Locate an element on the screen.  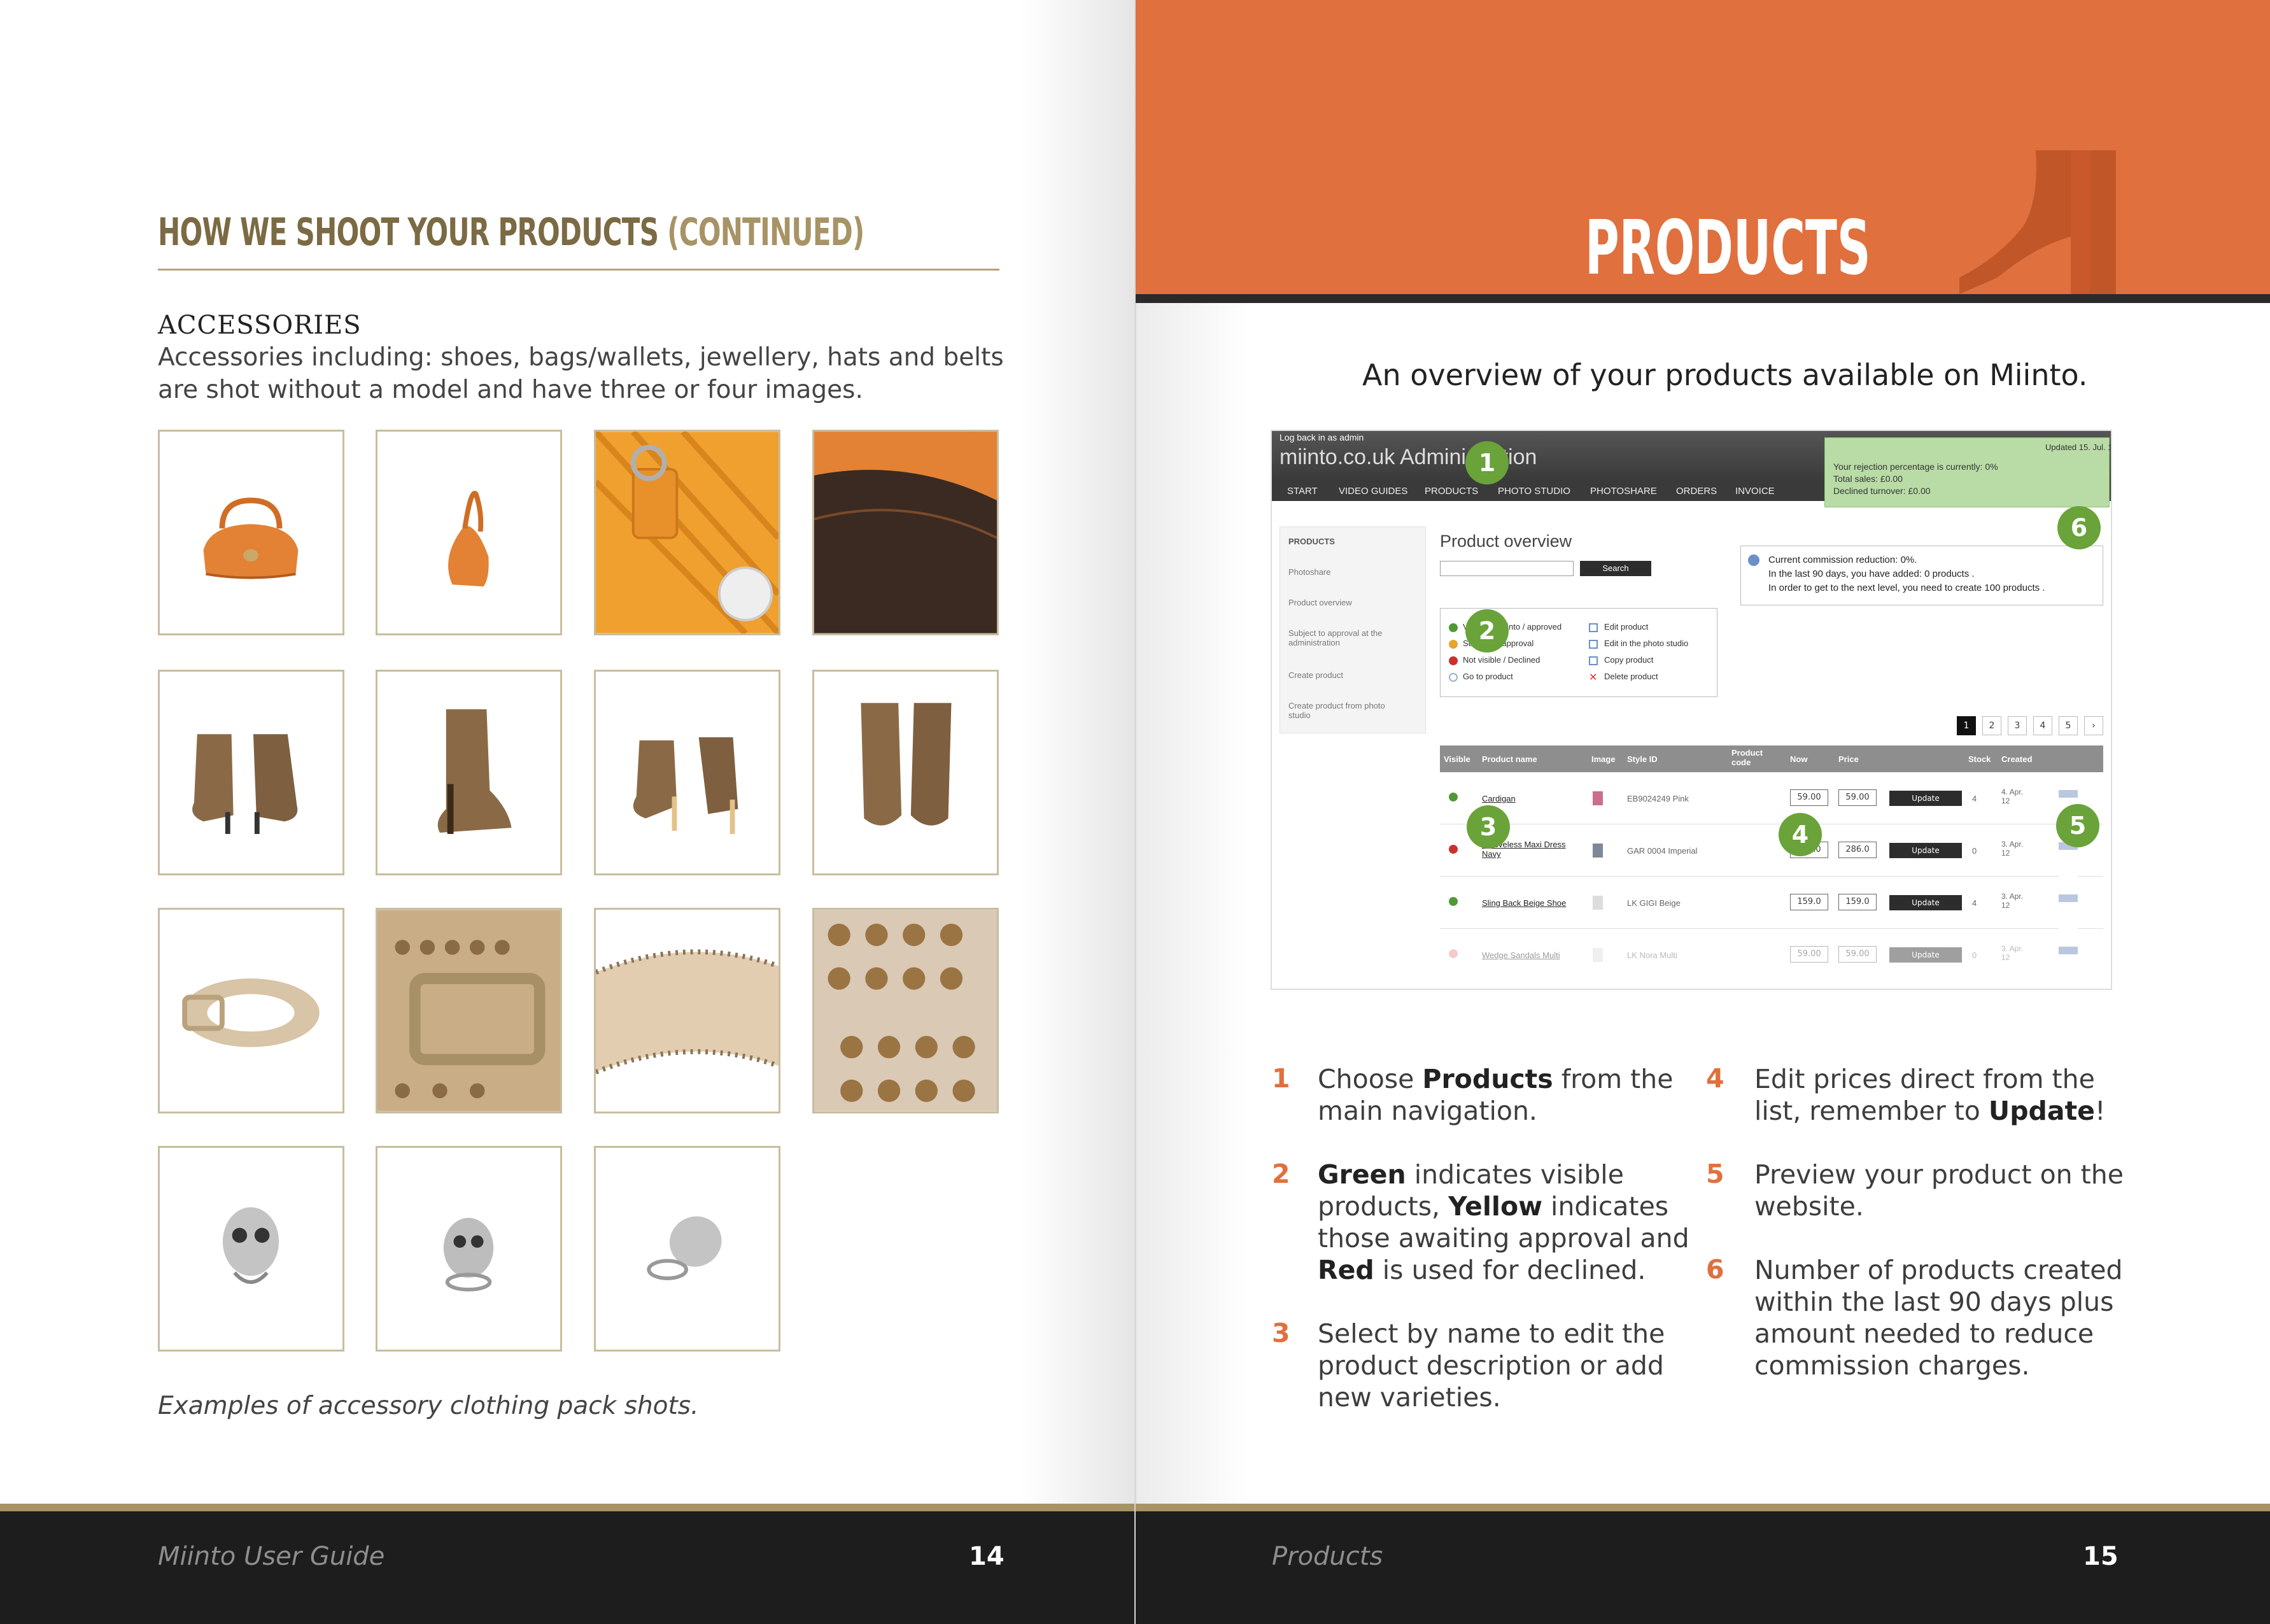
page-2: 2 is located at coordinates (1991, 725).